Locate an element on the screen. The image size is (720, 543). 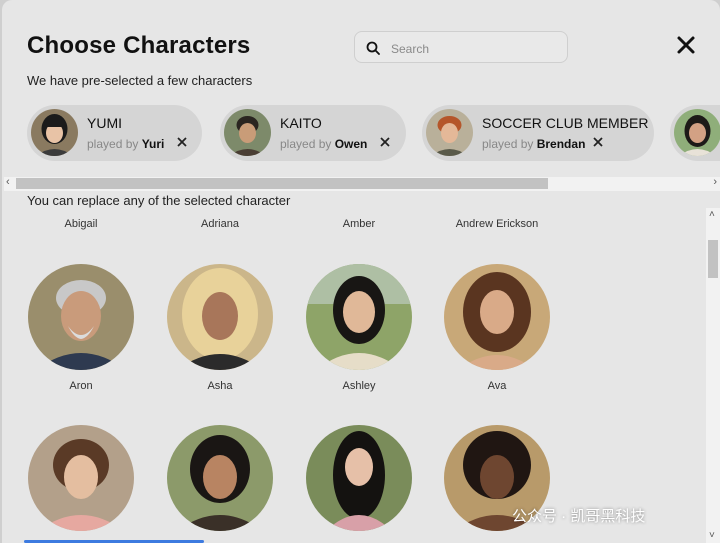
horizontal-scrollbar: ‹ › is located at coordinates (362, 183).